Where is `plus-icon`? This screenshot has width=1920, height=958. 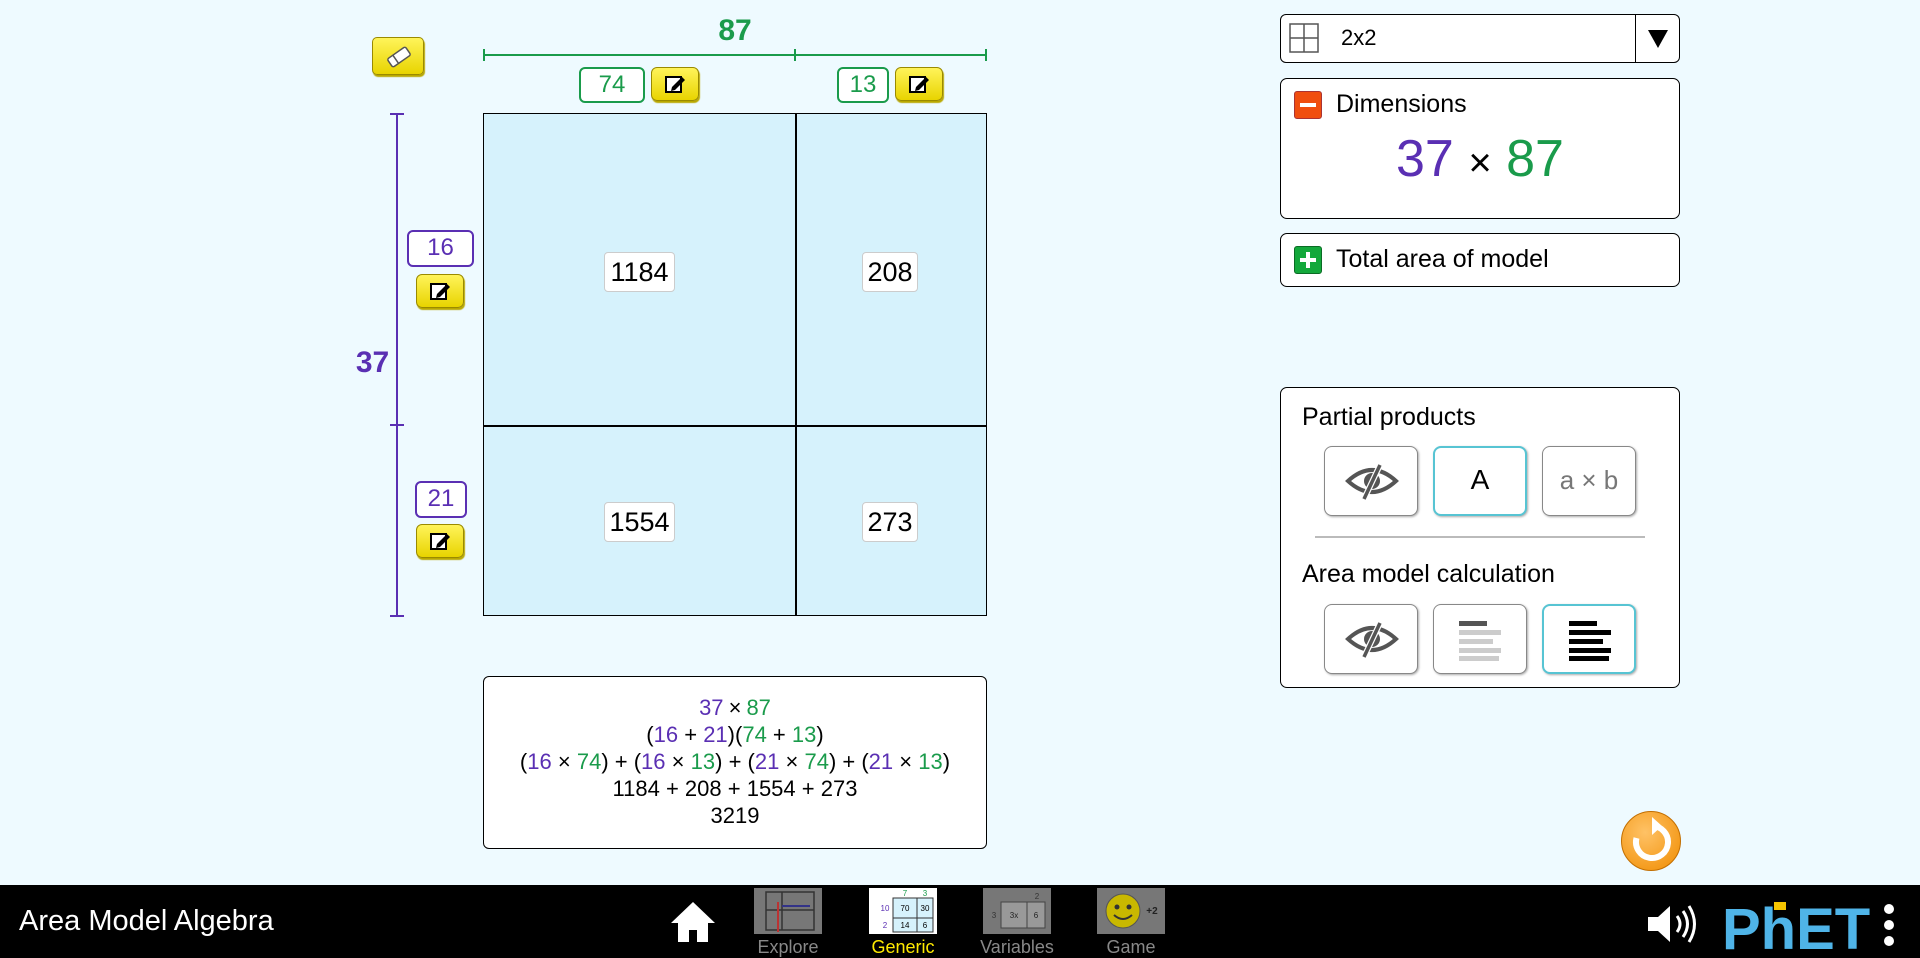 plus-icon is located at coordinates (1308, 260).